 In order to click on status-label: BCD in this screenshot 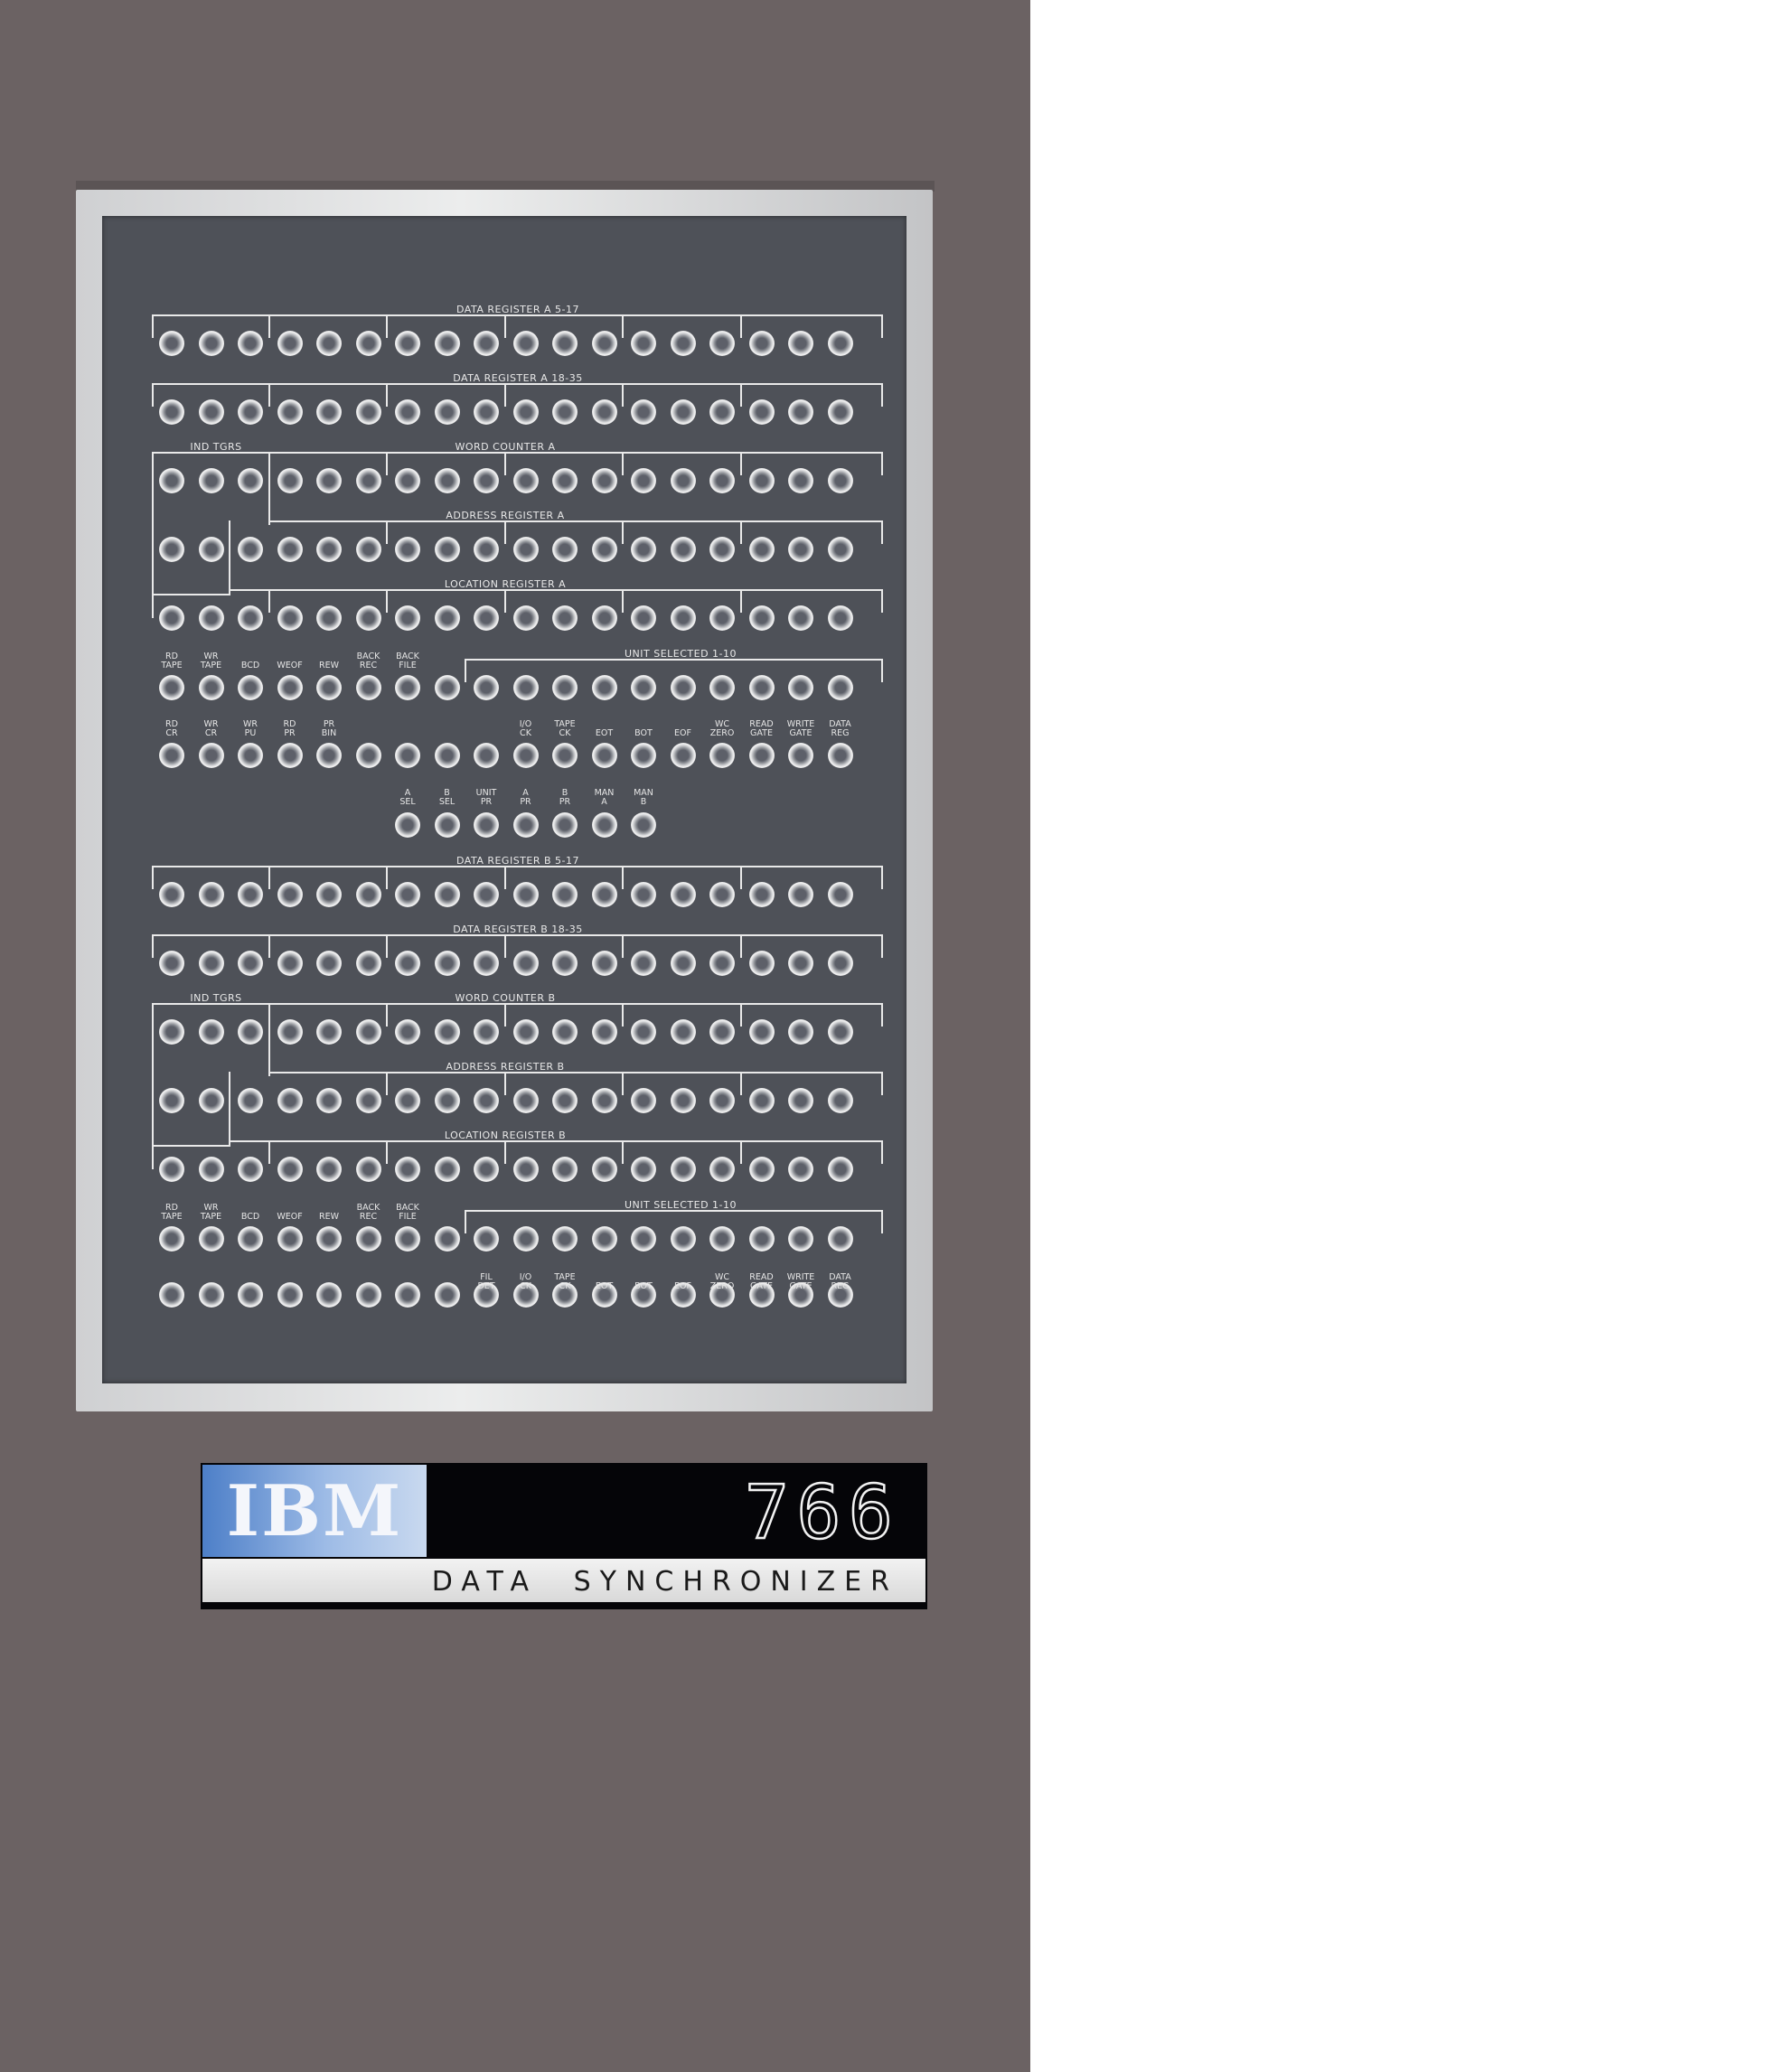, I will do `click(250, 665)`.